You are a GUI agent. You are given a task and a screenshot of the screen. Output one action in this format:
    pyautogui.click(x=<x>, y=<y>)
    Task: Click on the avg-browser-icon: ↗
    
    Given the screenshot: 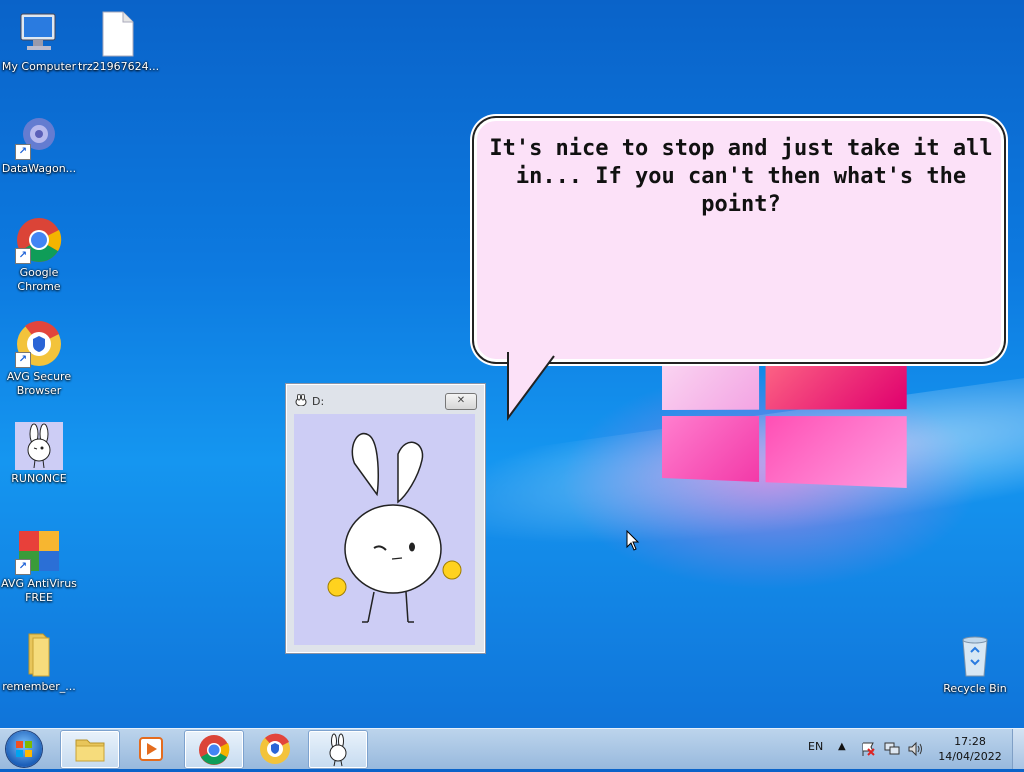 What is the action you would take?
    pyautogui.click(x=39, y=344)
    